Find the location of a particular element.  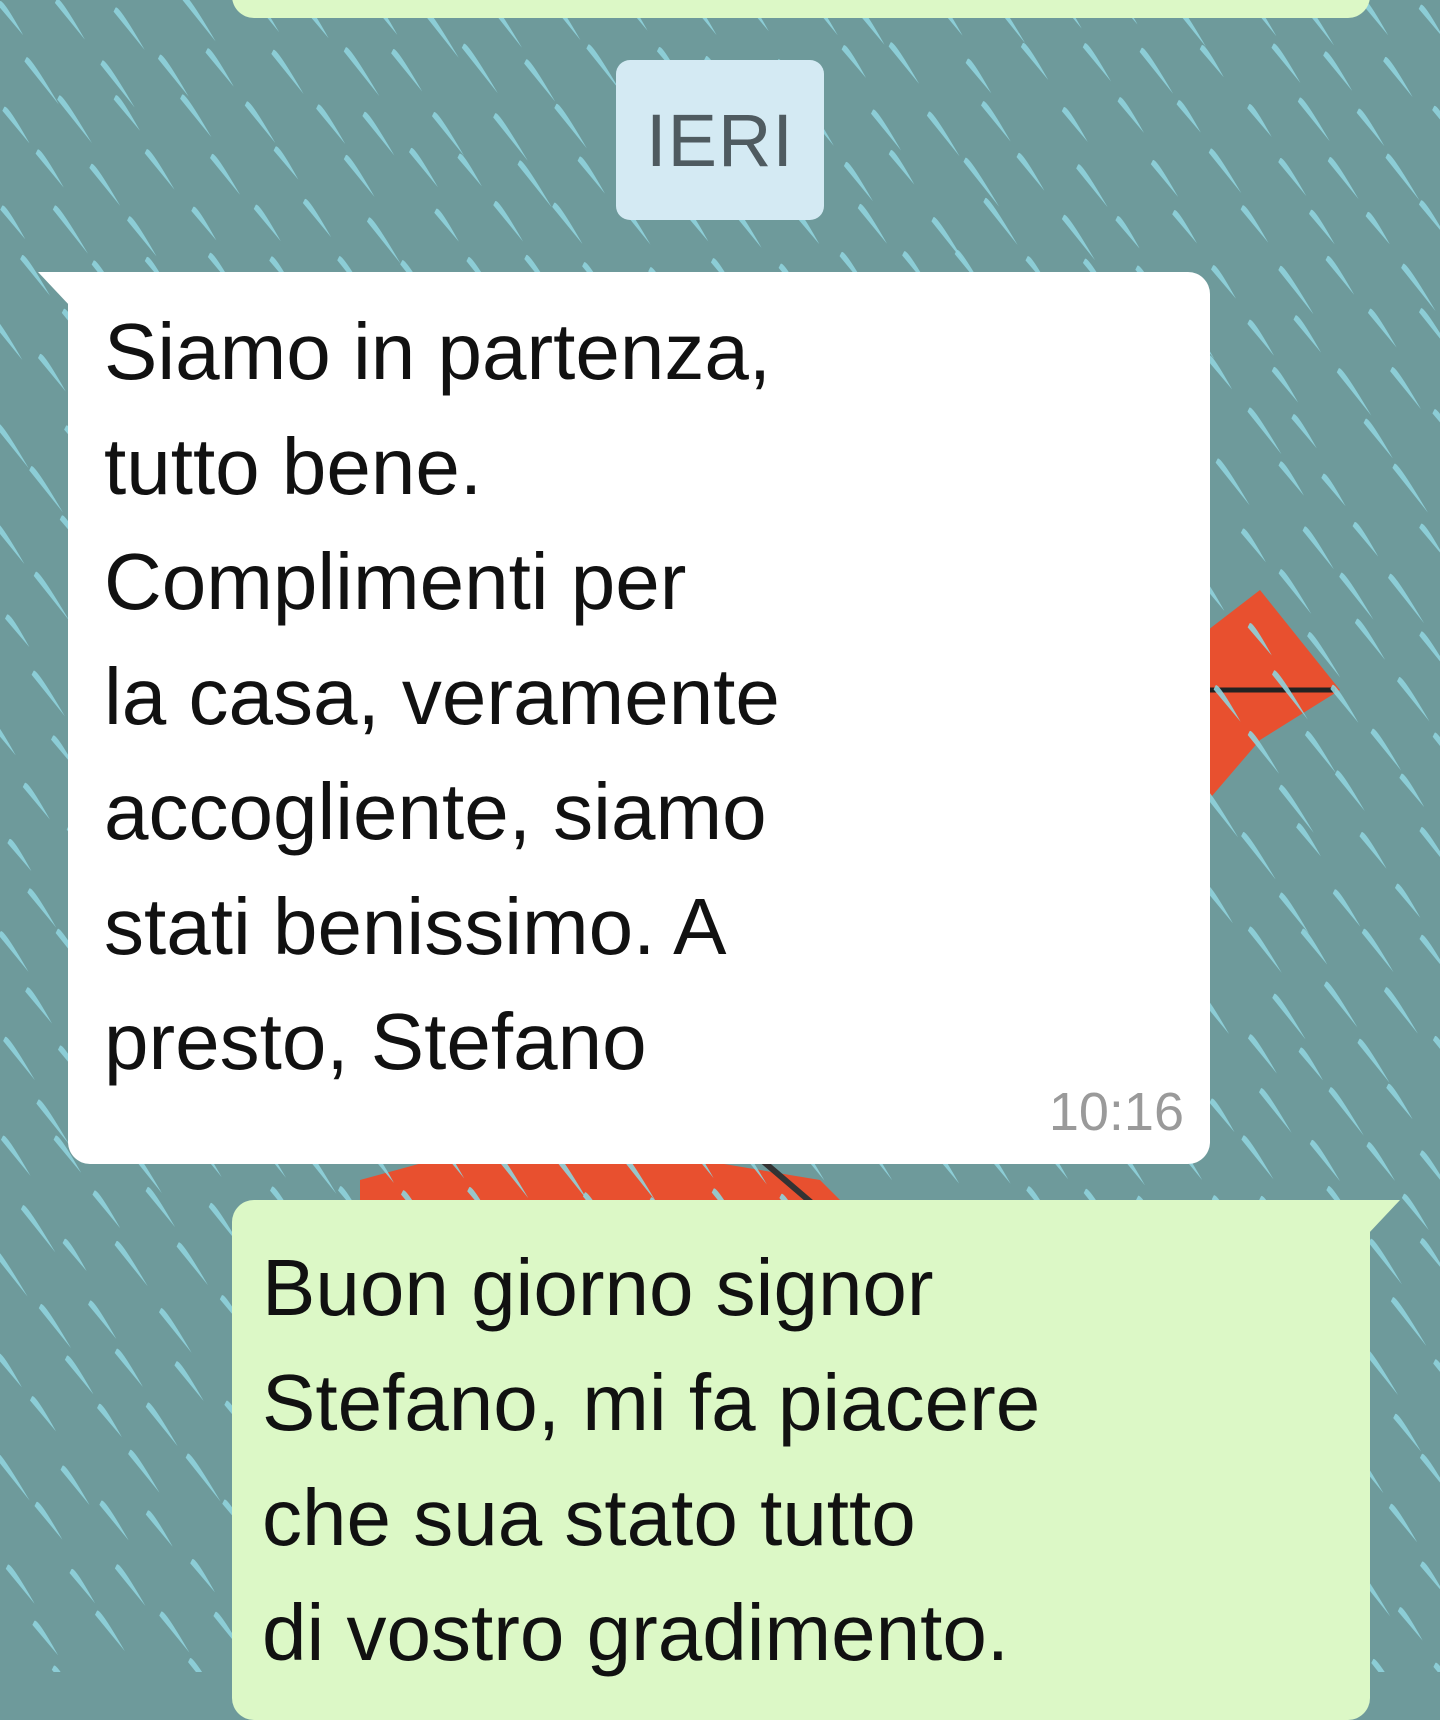

outgoing-bubble-tail is located at coordinates (1384, 1217).